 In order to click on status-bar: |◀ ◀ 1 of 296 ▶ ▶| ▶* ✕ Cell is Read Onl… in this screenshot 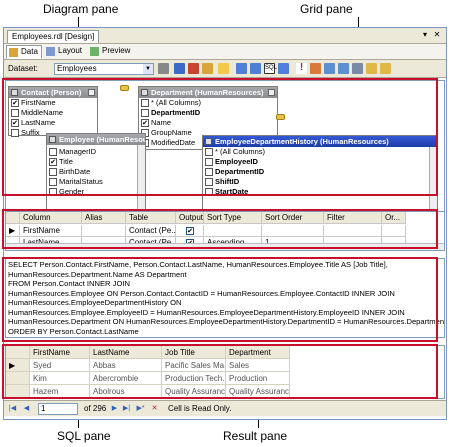, I will do `click(225, 408)`.